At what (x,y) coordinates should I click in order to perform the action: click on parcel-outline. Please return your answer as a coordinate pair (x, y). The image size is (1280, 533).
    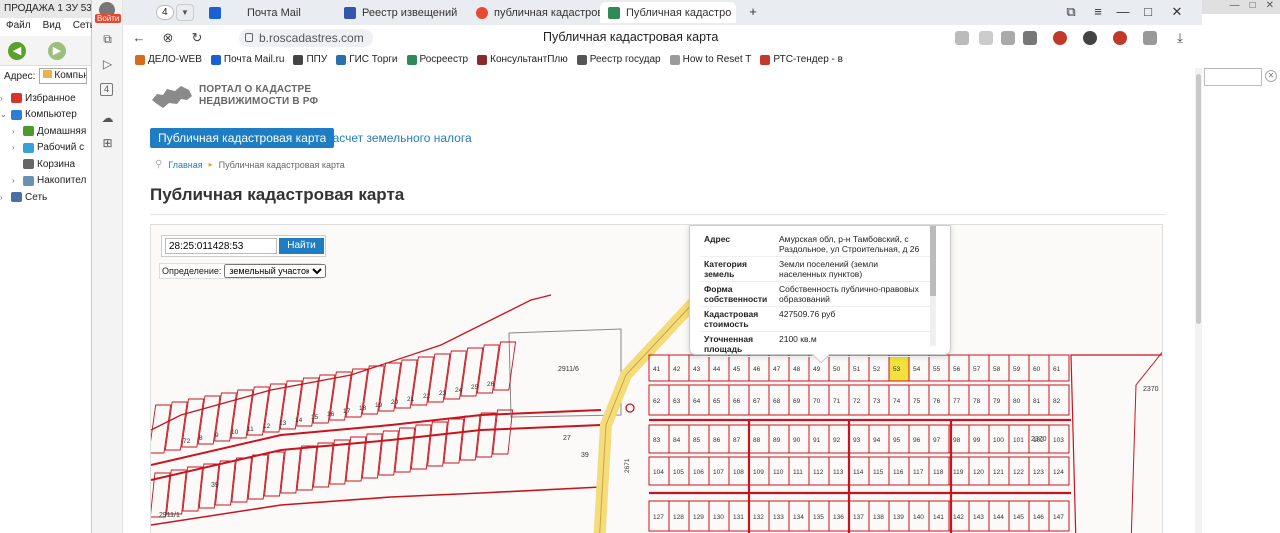
    Looking at the image, I should click on (565, 373).